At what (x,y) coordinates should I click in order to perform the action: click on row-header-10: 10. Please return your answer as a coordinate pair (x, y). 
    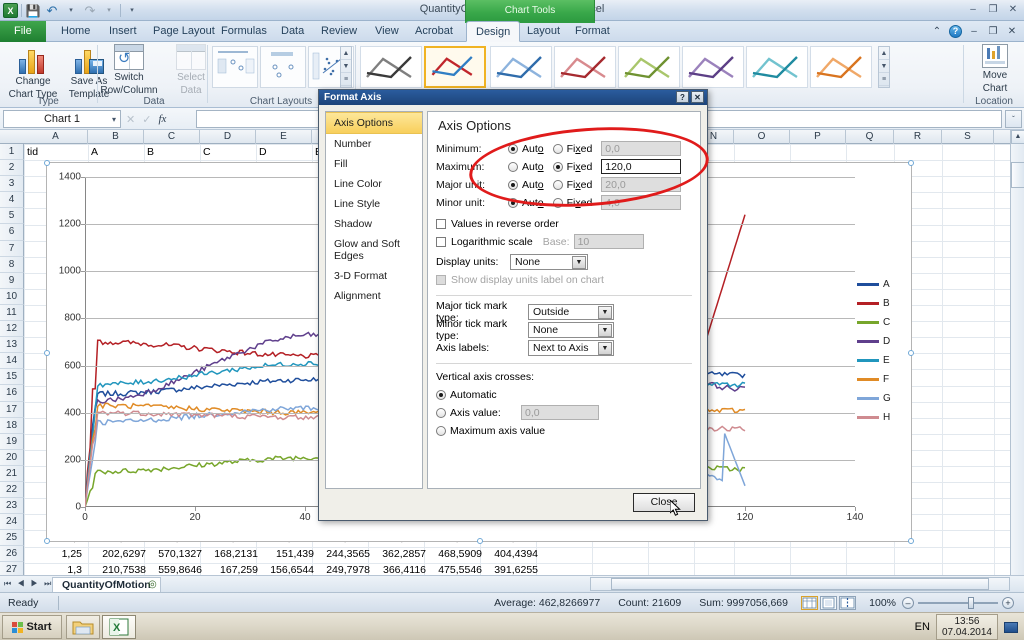
    Looking at the image, I should click on (12, 296).